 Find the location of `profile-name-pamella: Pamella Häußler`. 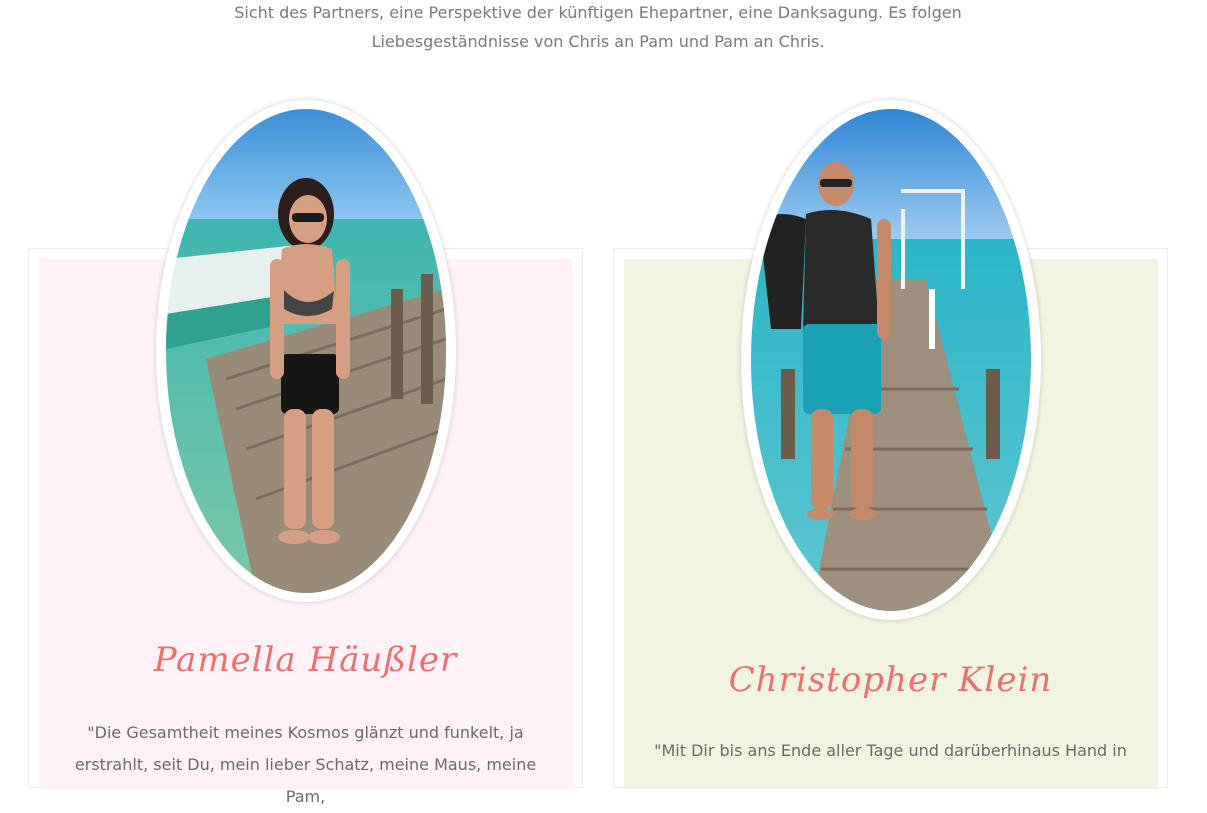

profile-name-pamella: Pamella Häußler is located at coordinates (305, 660).